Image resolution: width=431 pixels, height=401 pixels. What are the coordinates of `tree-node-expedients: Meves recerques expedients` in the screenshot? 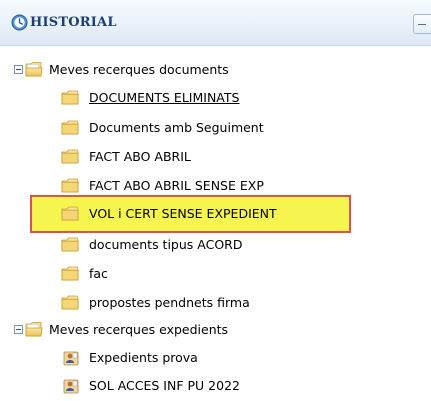 It's located at (215, 330).